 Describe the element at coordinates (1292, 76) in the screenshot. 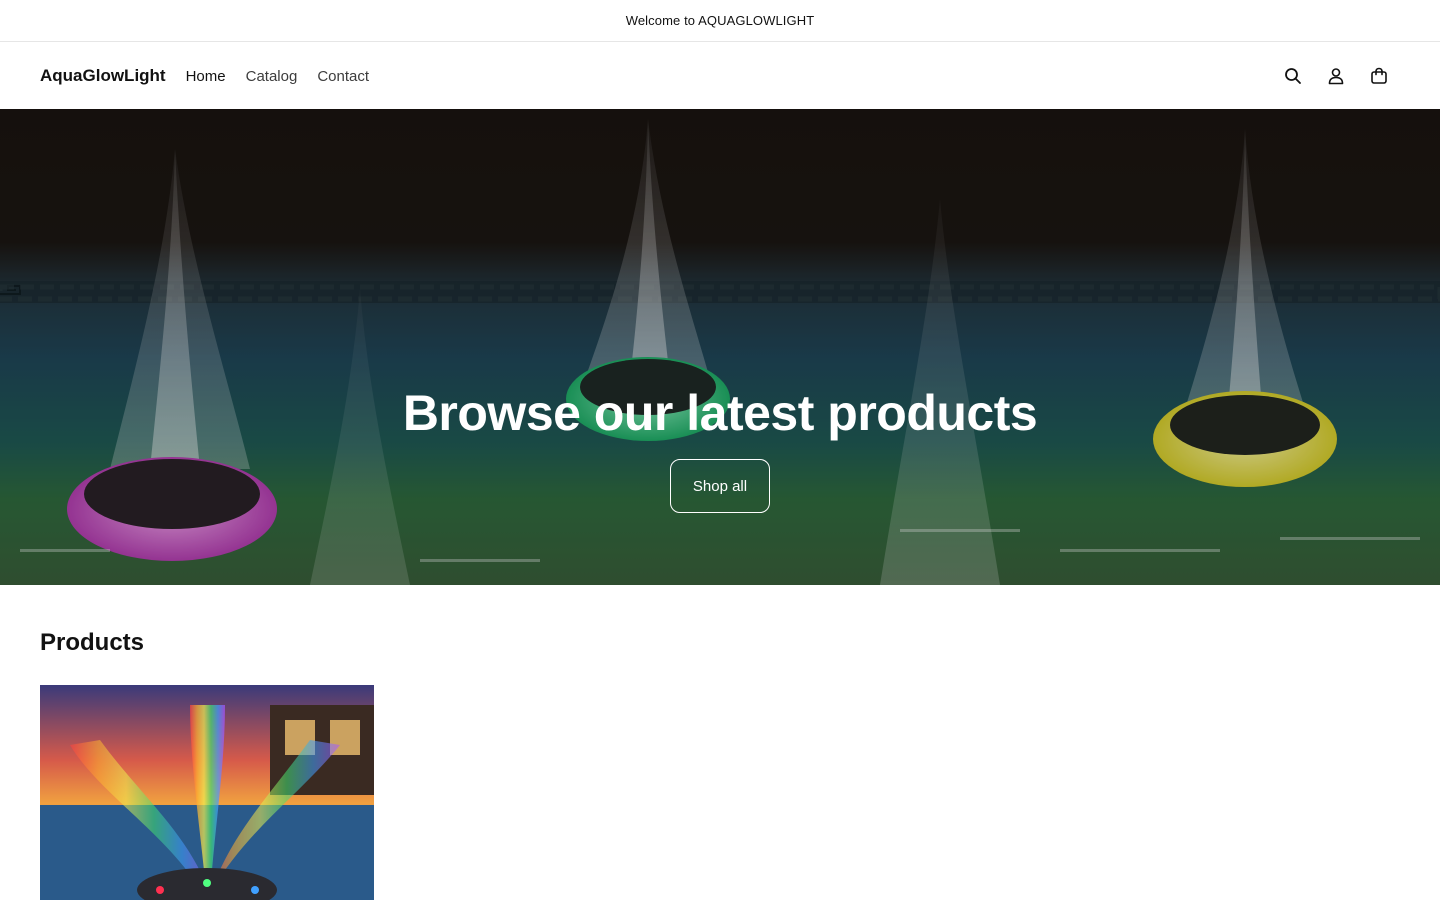

I see `search-icon` at that location.